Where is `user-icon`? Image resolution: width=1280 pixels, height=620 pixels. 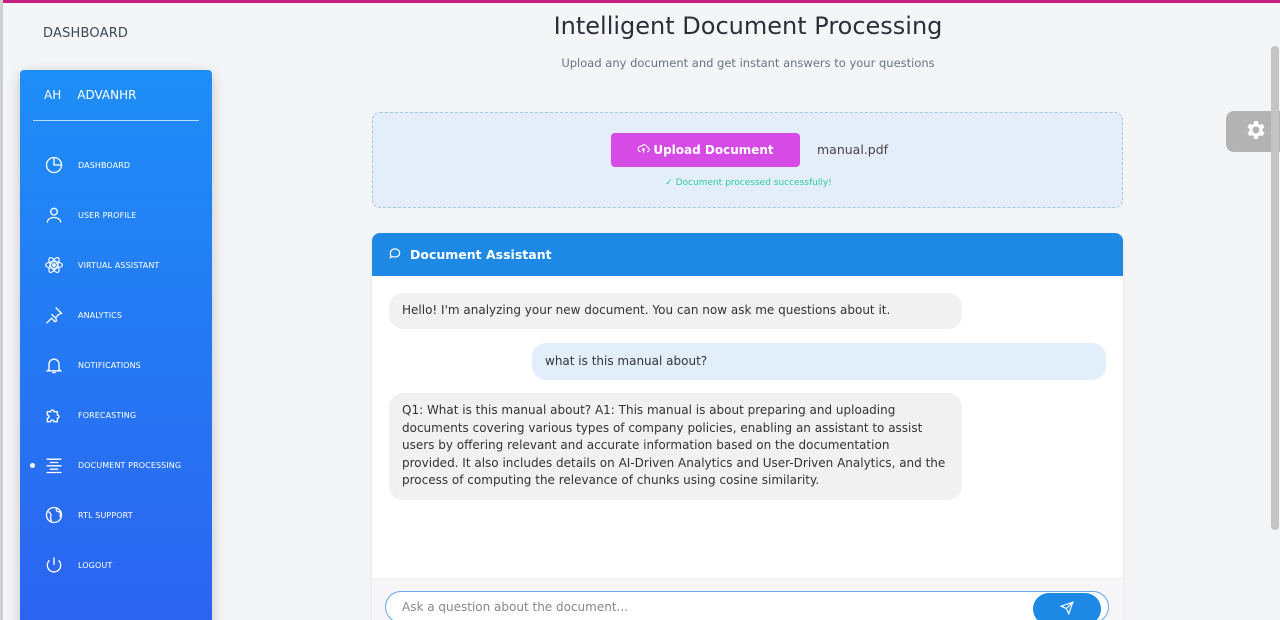
user-icon is located at coordinates (54, 215).